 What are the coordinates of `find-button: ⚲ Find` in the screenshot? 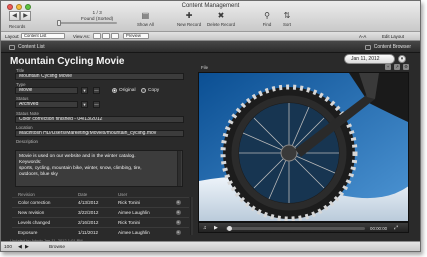 It's located at (267, 18).